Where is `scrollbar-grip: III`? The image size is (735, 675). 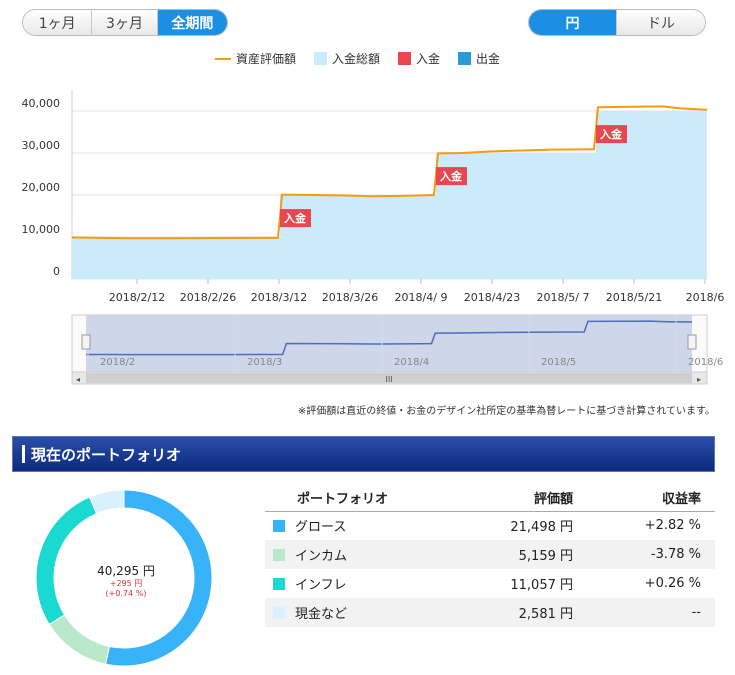 scrollbar-grip: III is located at coordinates (388, 379).